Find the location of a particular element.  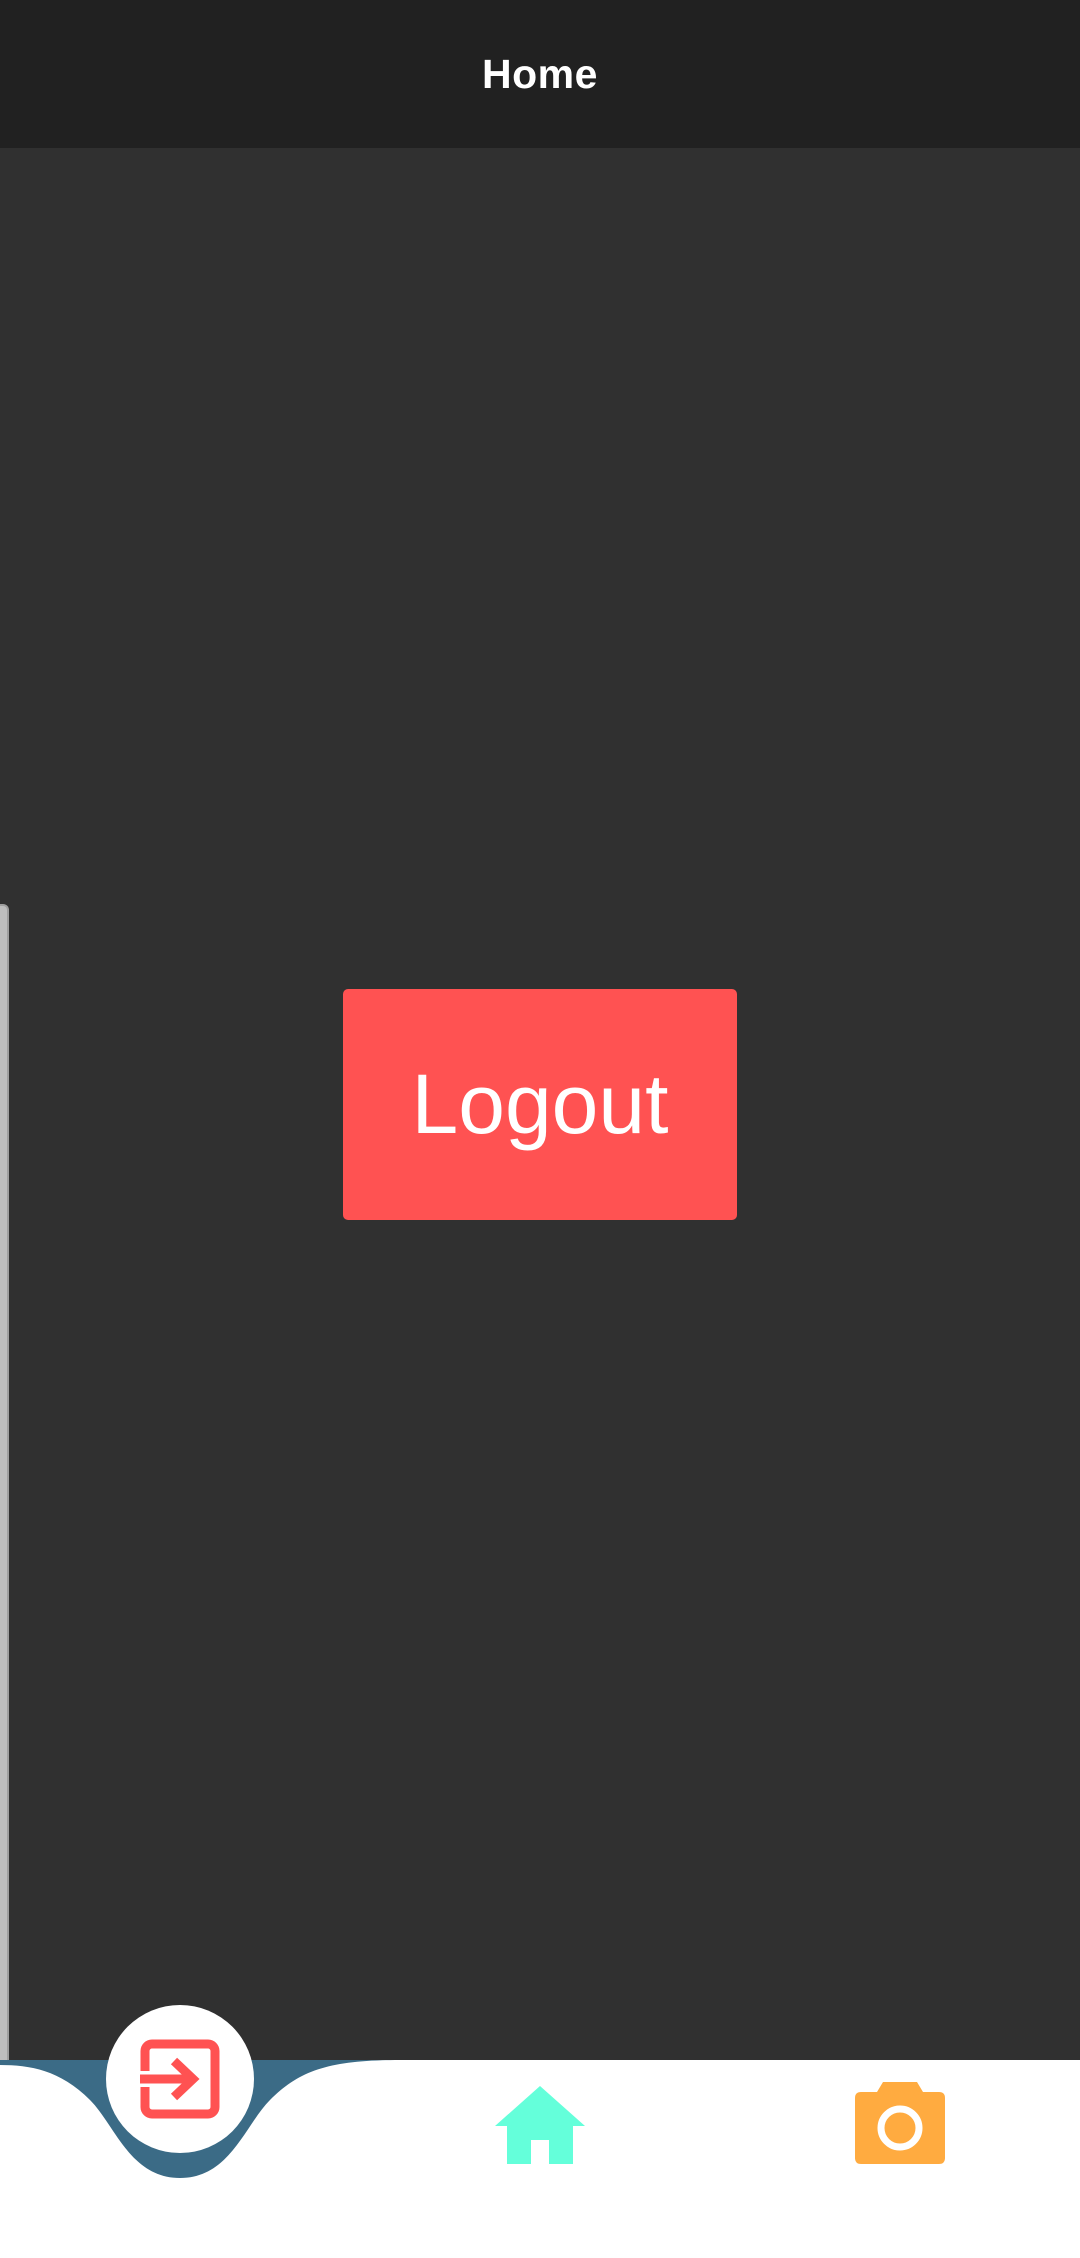

logout-button: Logout is located at coordinates (540, 1104).